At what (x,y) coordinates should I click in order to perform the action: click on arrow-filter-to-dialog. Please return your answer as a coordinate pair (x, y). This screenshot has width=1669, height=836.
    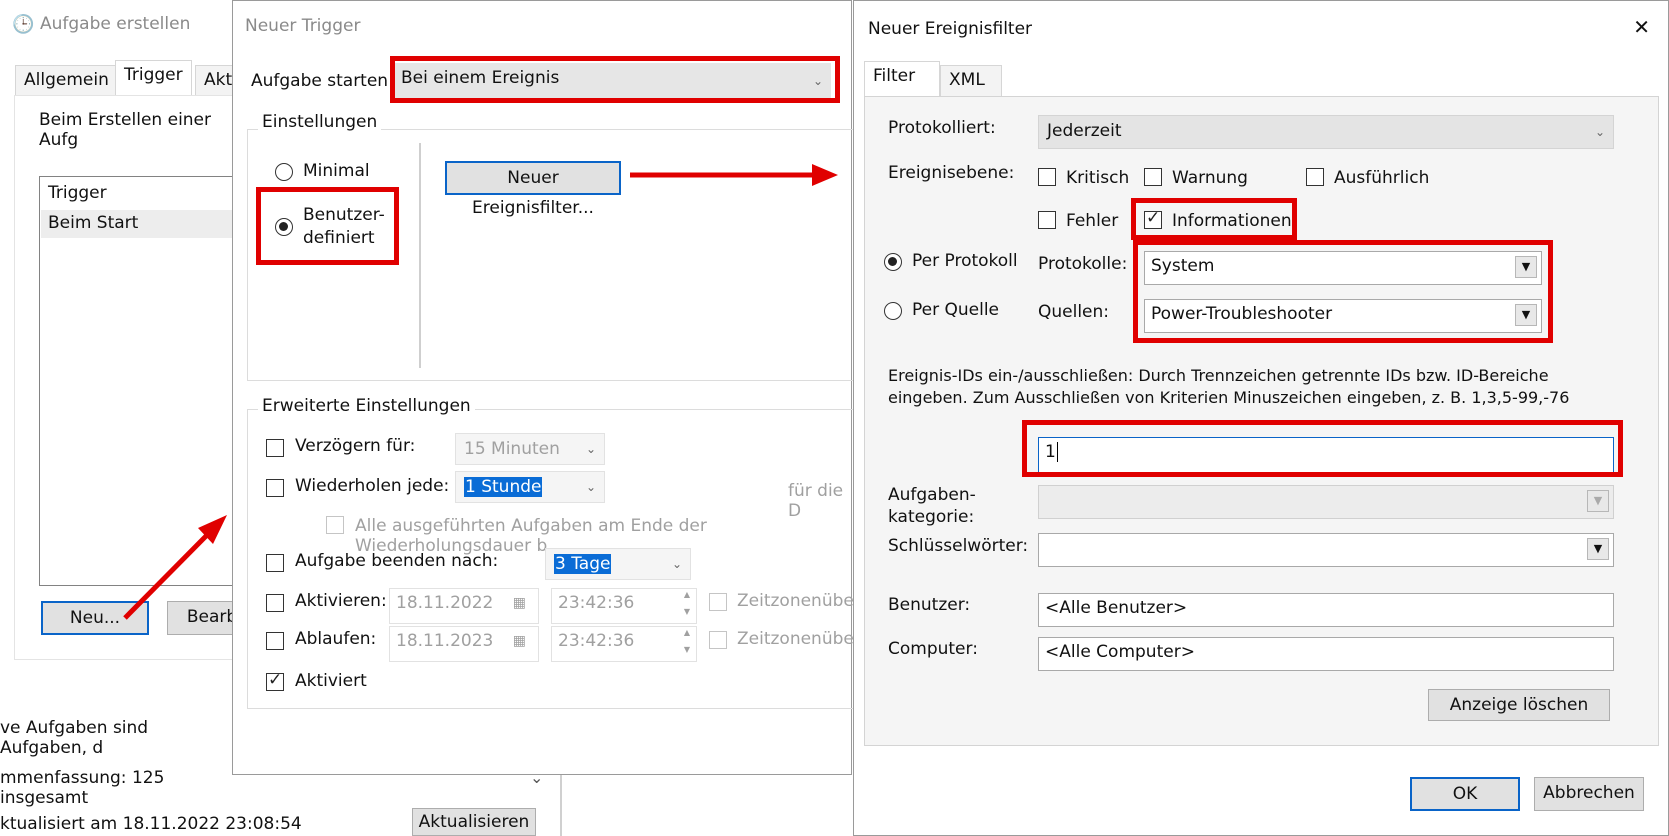
    Looking at the image, I should click on (734, 175).